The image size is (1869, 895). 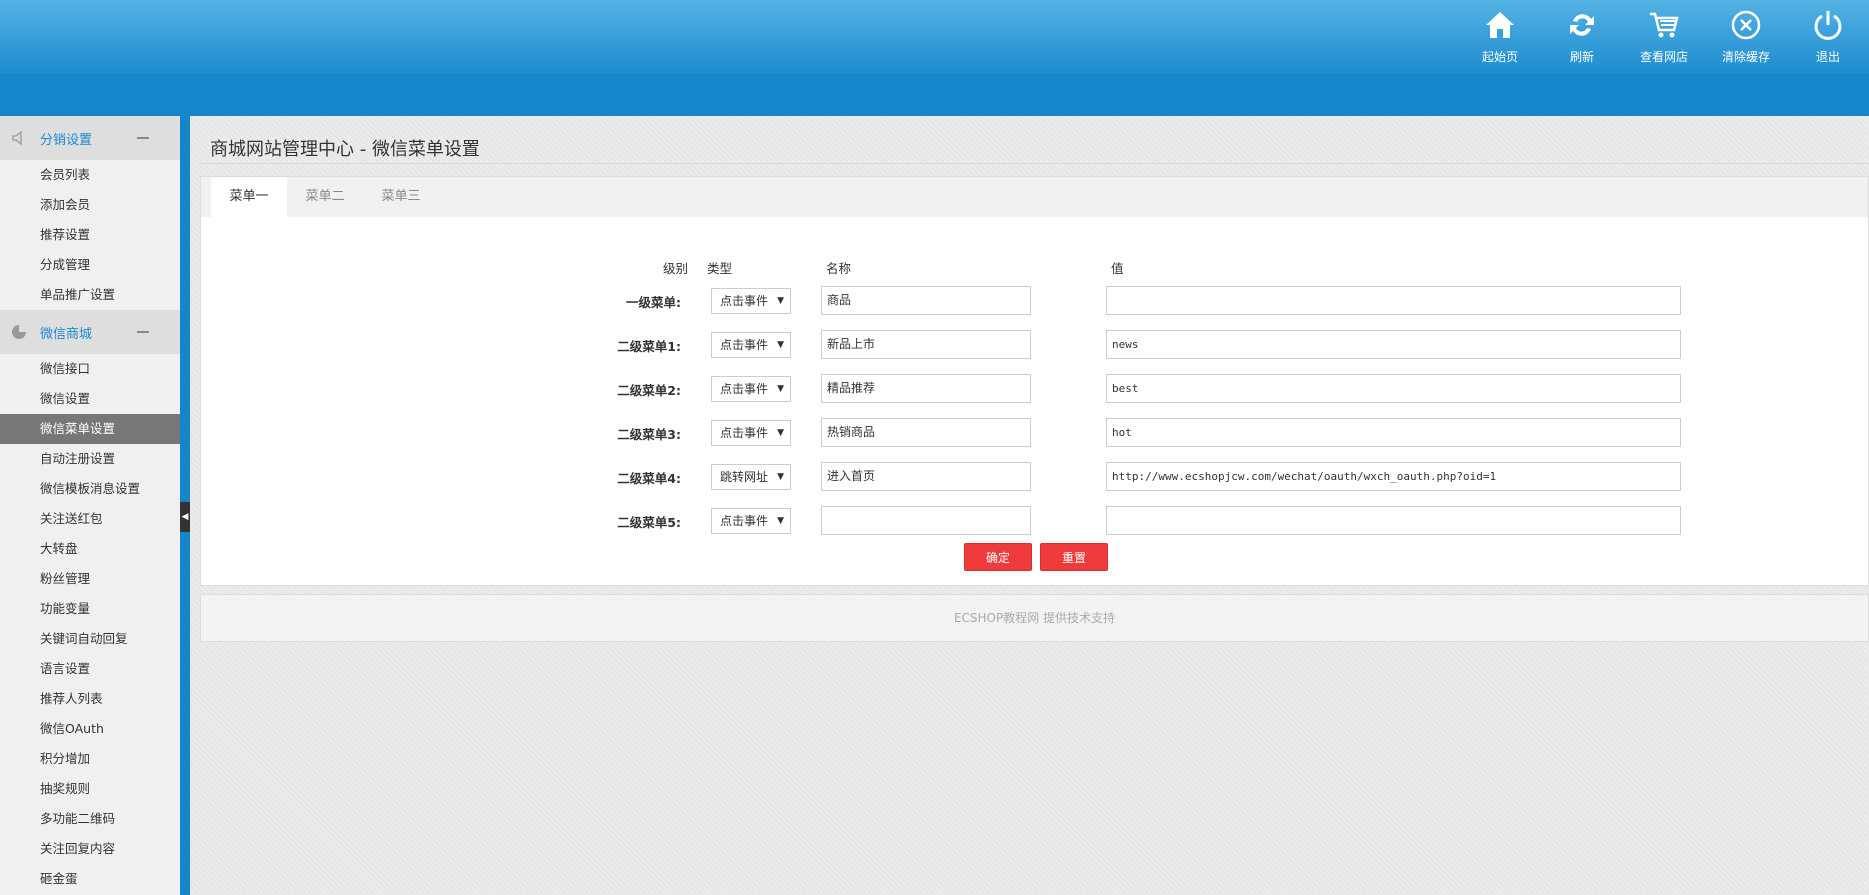 What do you see at coordinates (90, 175) in the screenshot?
I see `sidebar-item-member-list: 会员列表` at bounding box center [90, 175].